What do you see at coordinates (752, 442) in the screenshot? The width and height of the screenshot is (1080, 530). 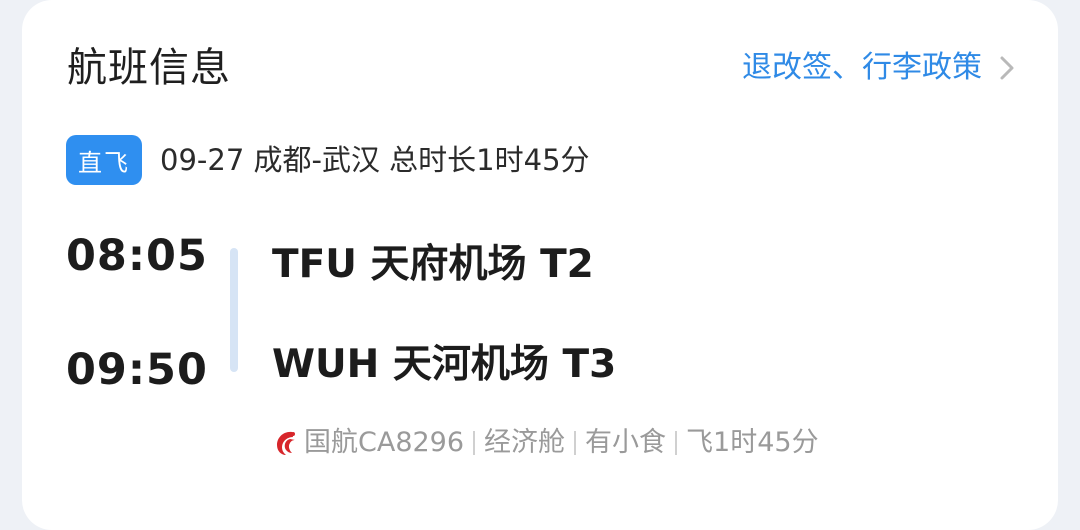 I see `flight-duration: 飞1时45分` at bounding box center [752, 442].